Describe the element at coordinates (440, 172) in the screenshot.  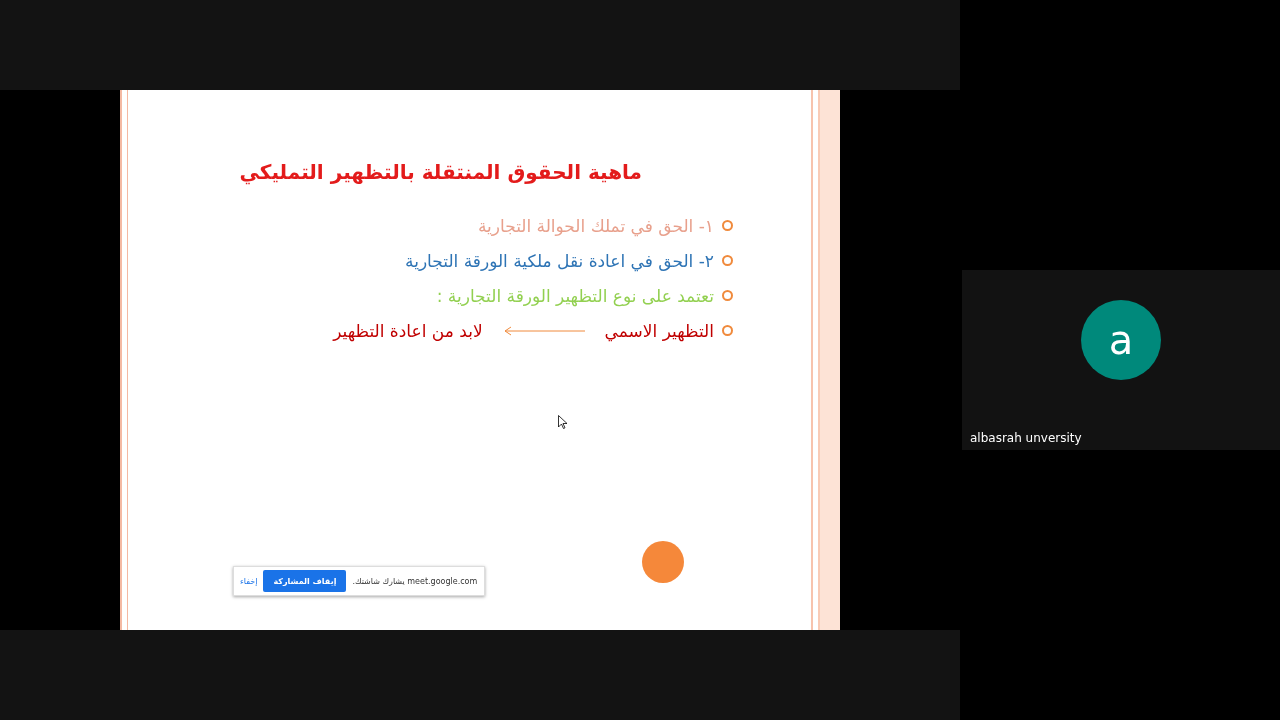
I see `slide-title: ماهية الحقوق المنتقلة بالتظهير التمليكي` at that location.